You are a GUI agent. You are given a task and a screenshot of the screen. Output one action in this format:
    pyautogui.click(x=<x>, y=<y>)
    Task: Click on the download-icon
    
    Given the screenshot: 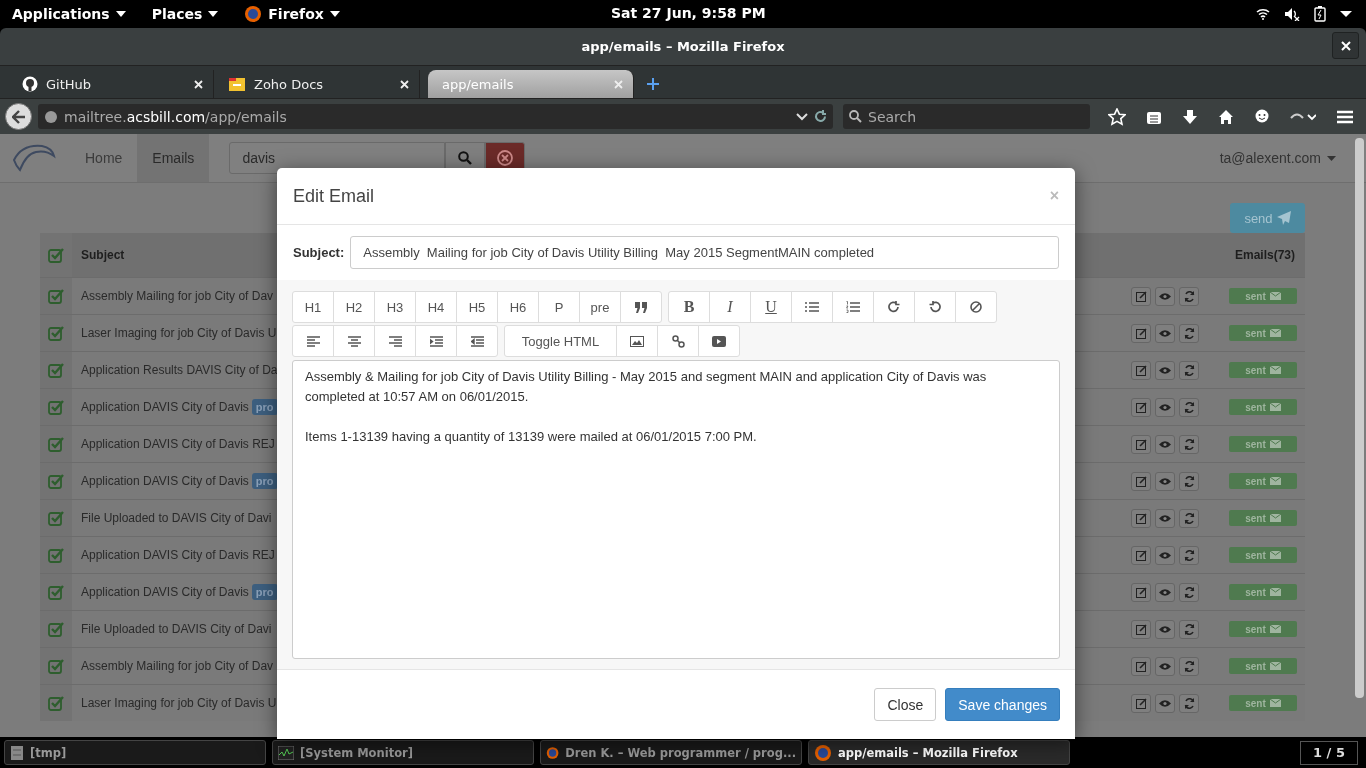 What is the action you would take?
    pyautogui.click(x=1190, y=116)
    